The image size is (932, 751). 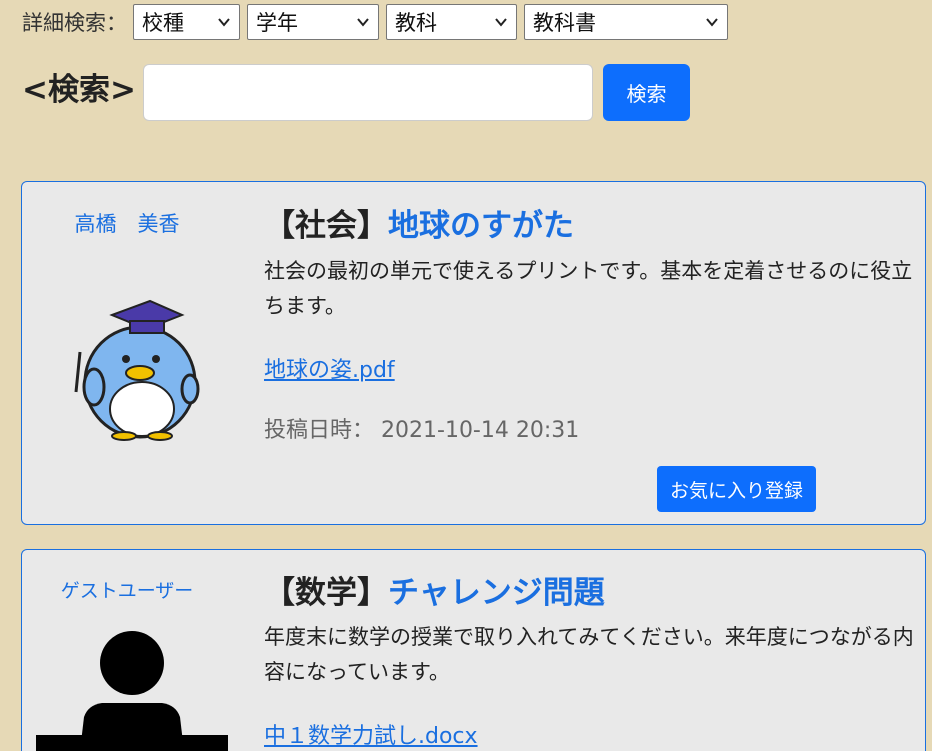 I want to click on post-subject: 【社会】, so click(x=326, y=226).